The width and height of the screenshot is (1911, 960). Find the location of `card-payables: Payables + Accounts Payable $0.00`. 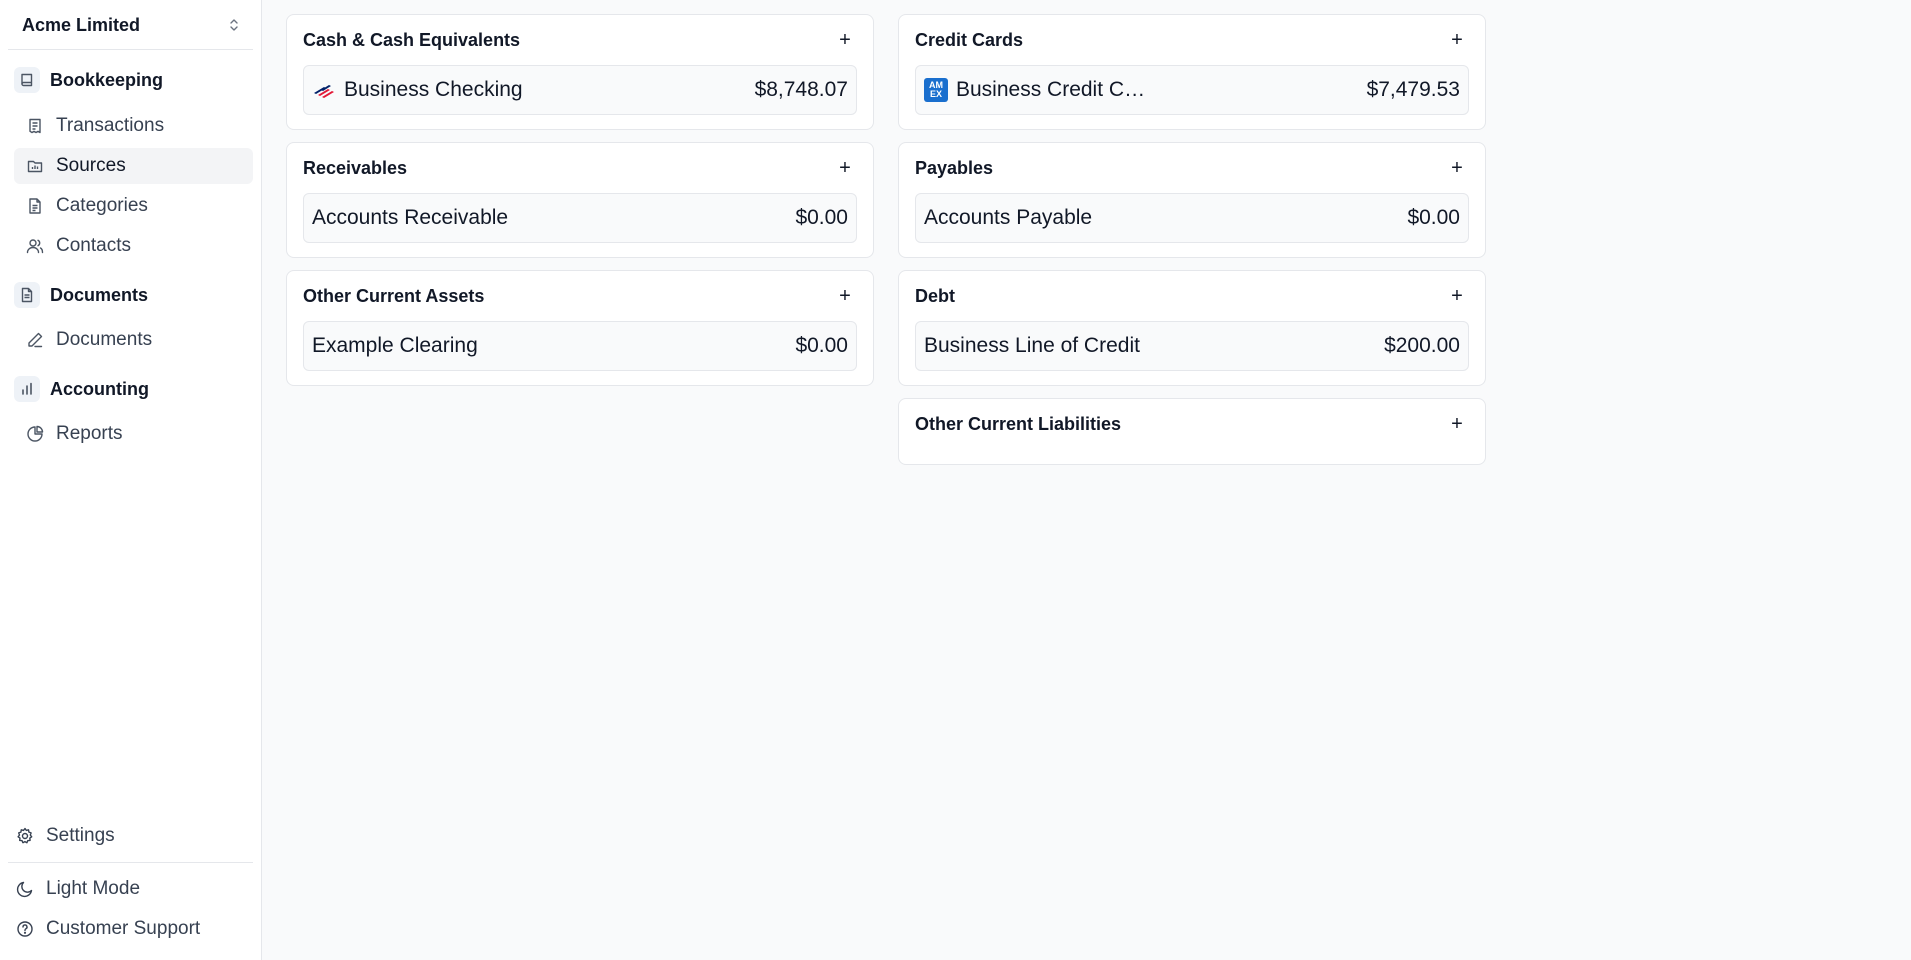

card-payables: Payables + Accounts Payable $0.00 is located at coordinates (1192, 200).